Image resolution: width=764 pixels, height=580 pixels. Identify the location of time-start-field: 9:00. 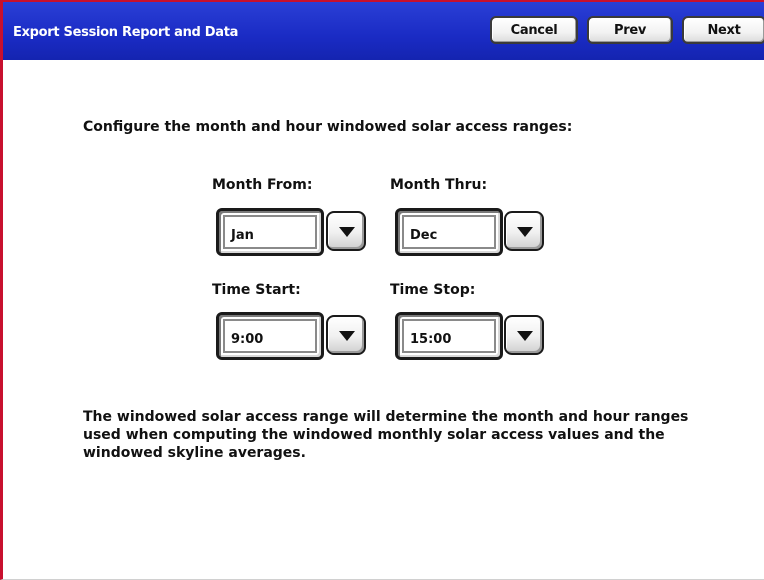
(270, 336).